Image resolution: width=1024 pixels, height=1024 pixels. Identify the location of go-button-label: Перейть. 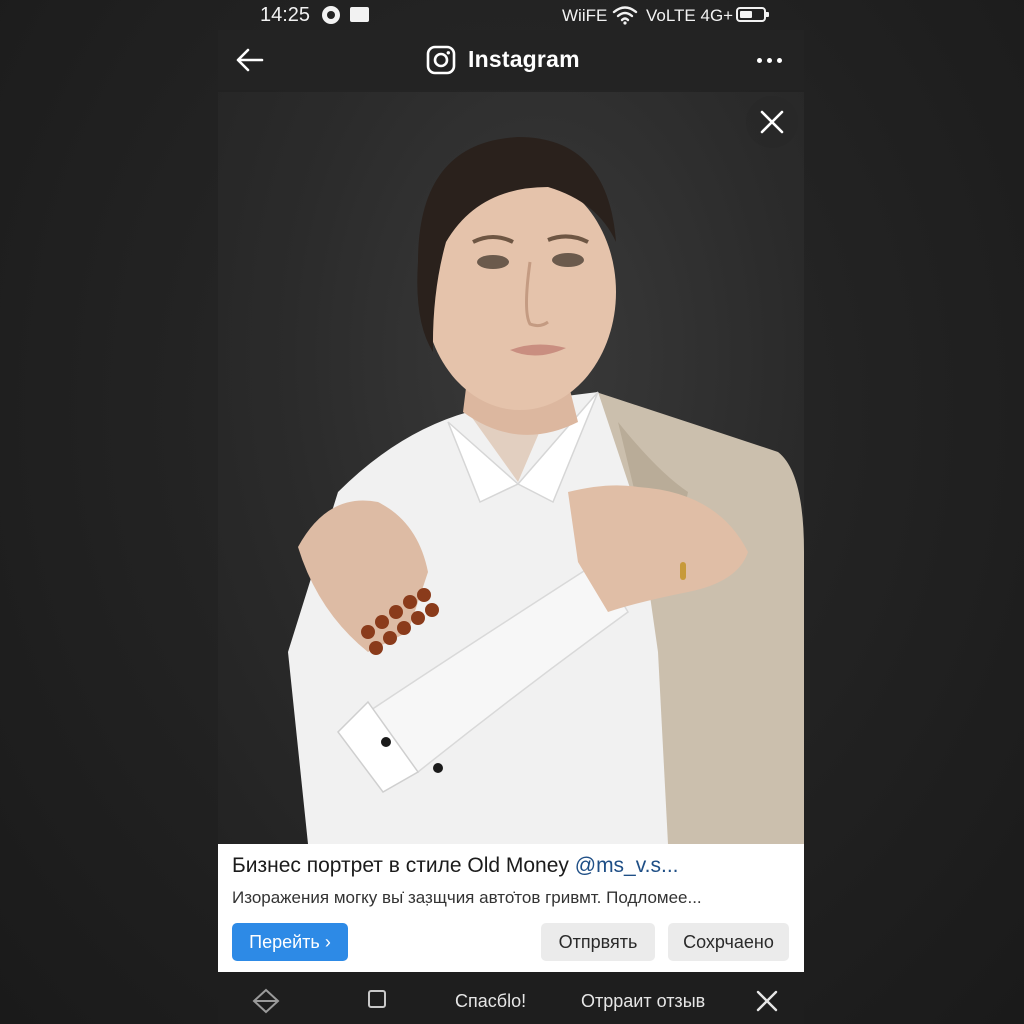
(284, 942).